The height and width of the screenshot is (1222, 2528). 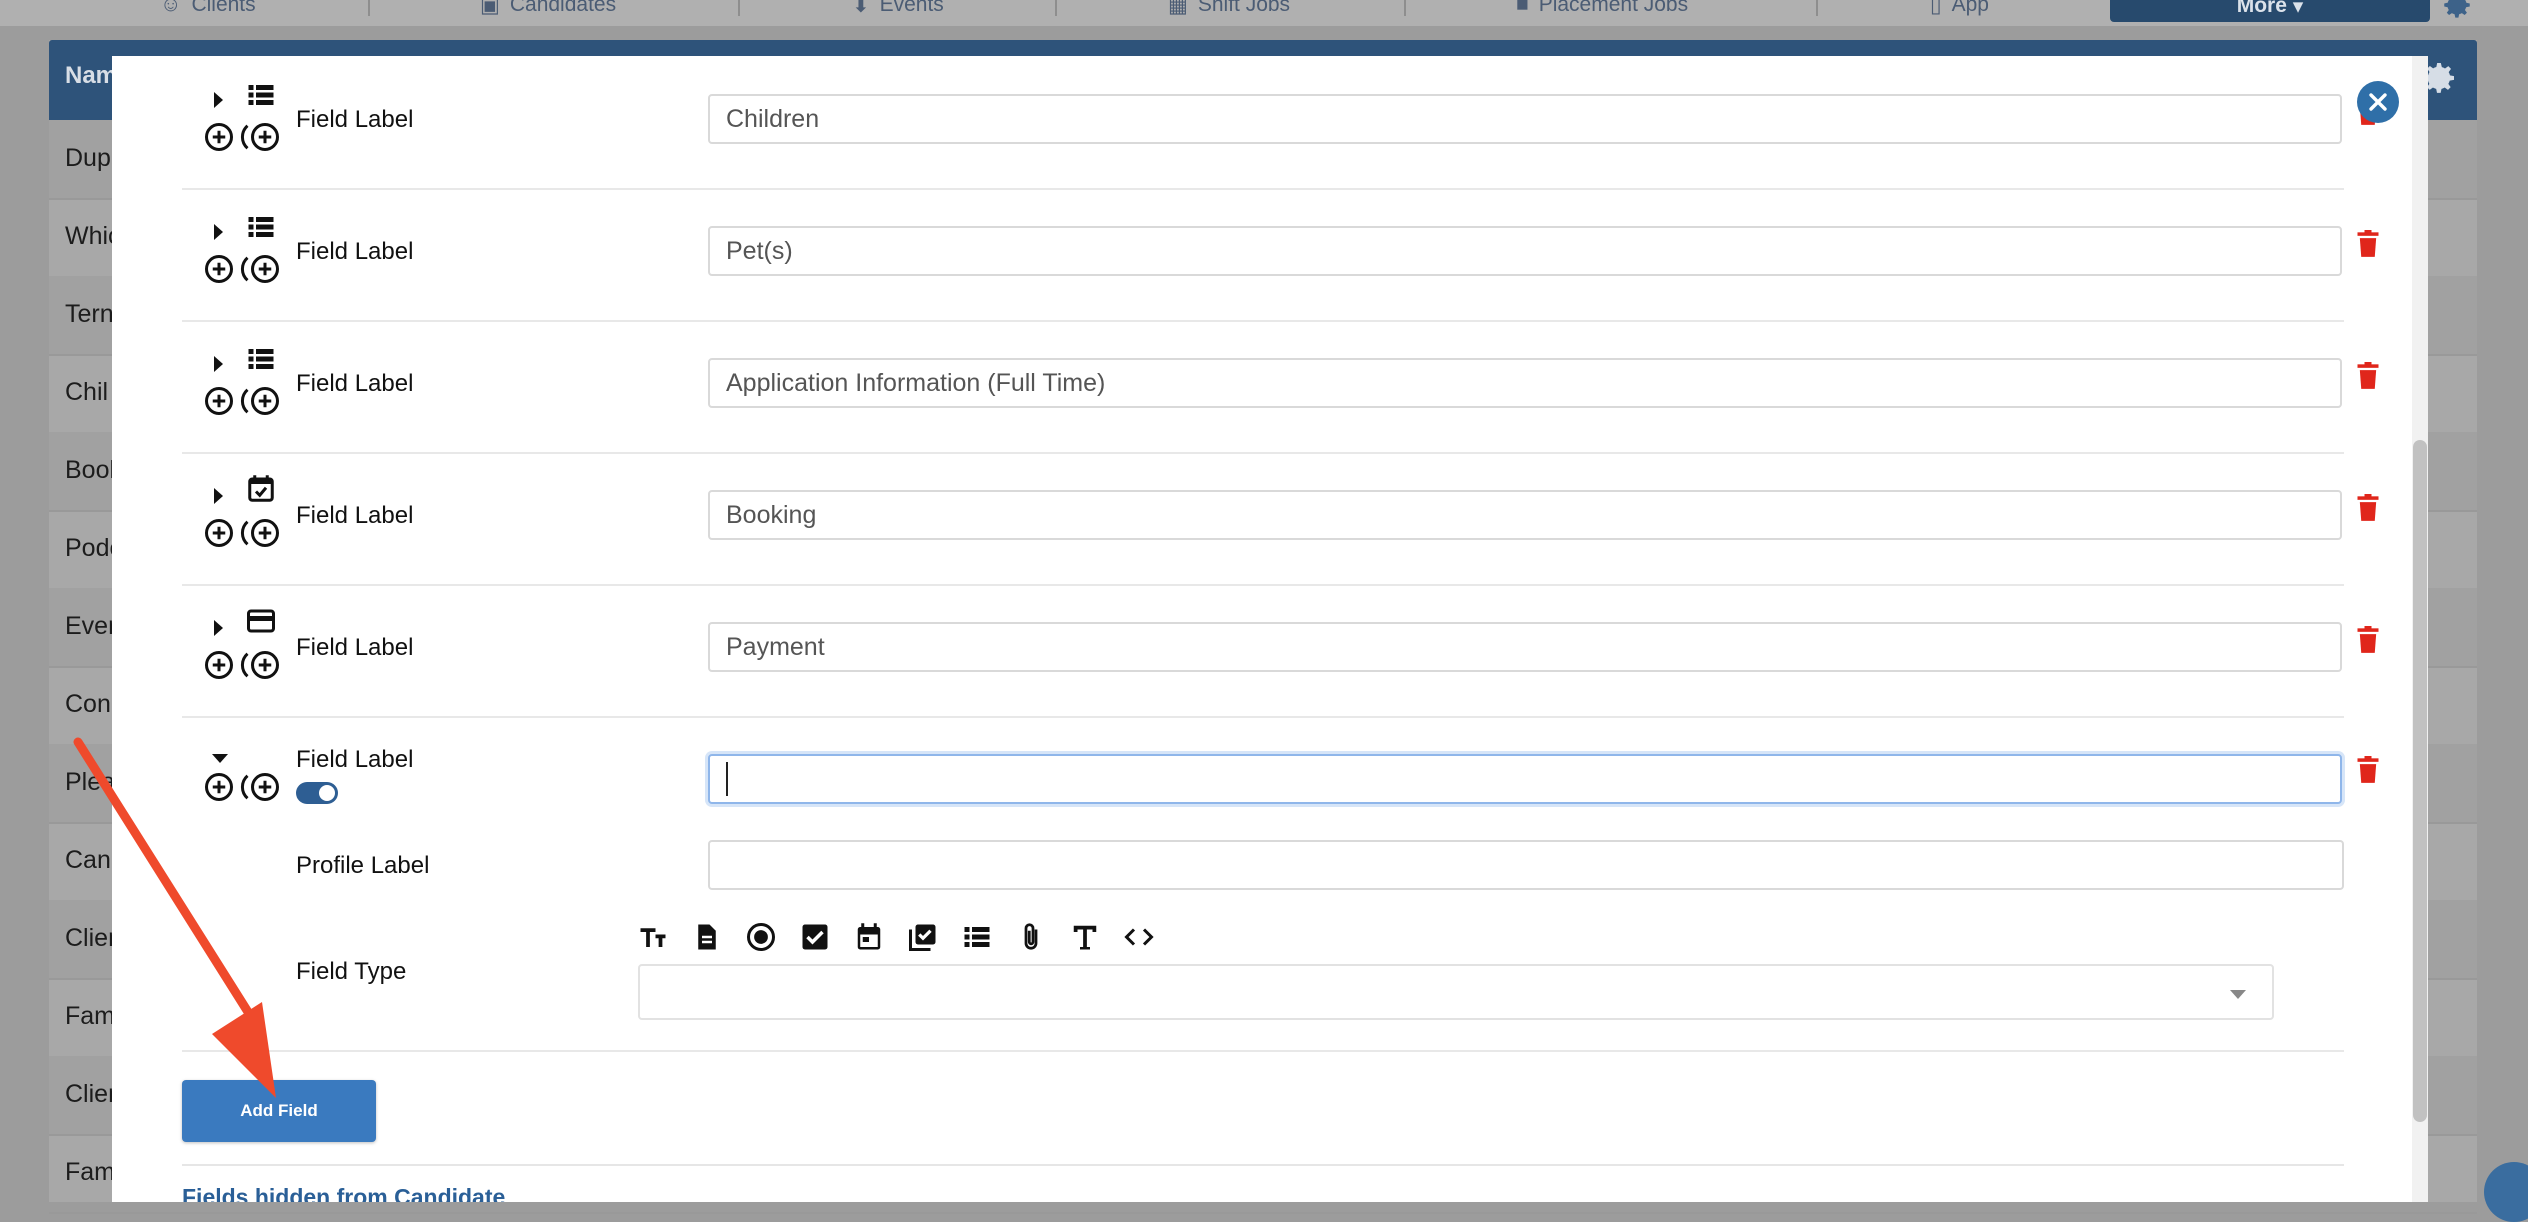 I want to click on field-type-select, so click(x=1456, y=992).